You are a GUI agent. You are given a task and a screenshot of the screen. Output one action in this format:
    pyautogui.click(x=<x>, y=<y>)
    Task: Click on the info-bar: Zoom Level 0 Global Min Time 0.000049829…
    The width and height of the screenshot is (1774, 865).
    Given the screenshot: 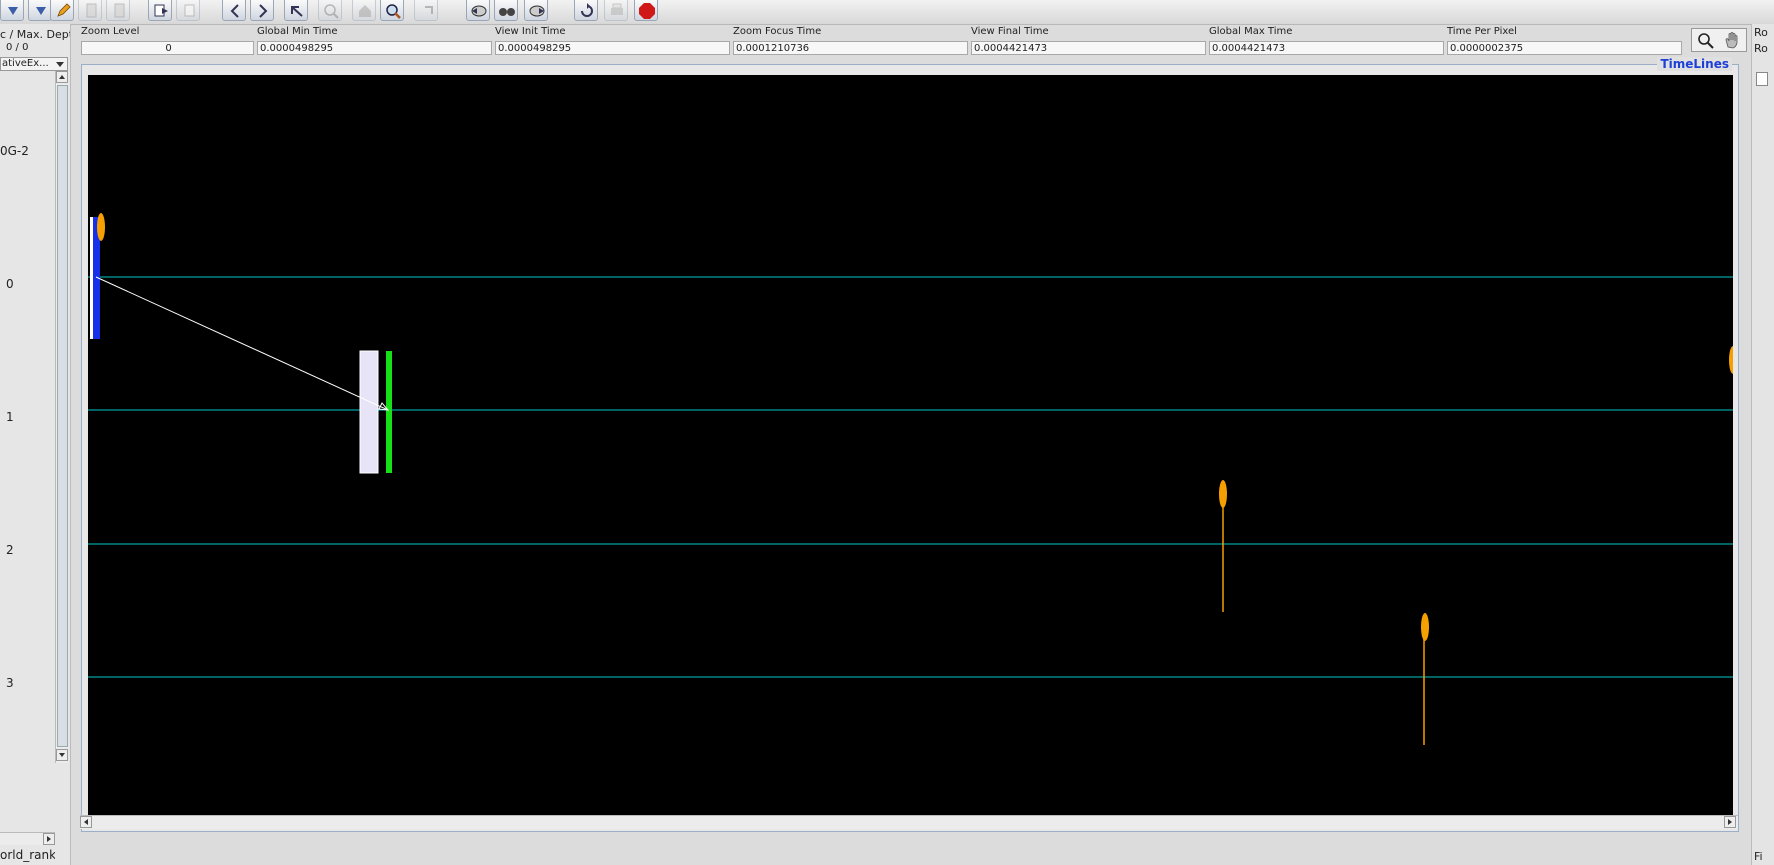 What is the action you would take?
    pyautogui.click(x=916, y=41)
    